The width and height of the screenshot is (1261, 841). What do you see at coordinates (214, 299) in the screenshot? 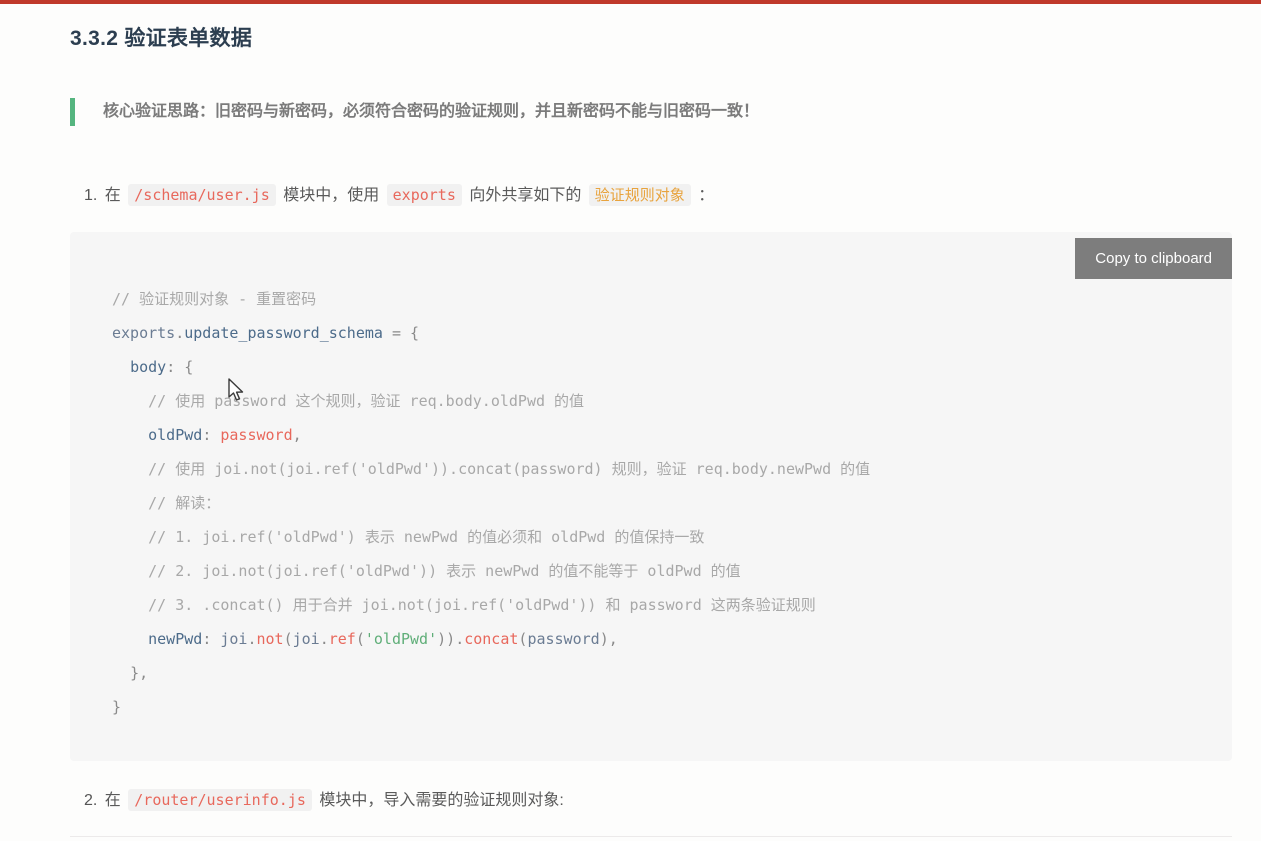
I see `code-line-1: // 验证规则对象 - 重置密码` at bounding box center [214, 299].